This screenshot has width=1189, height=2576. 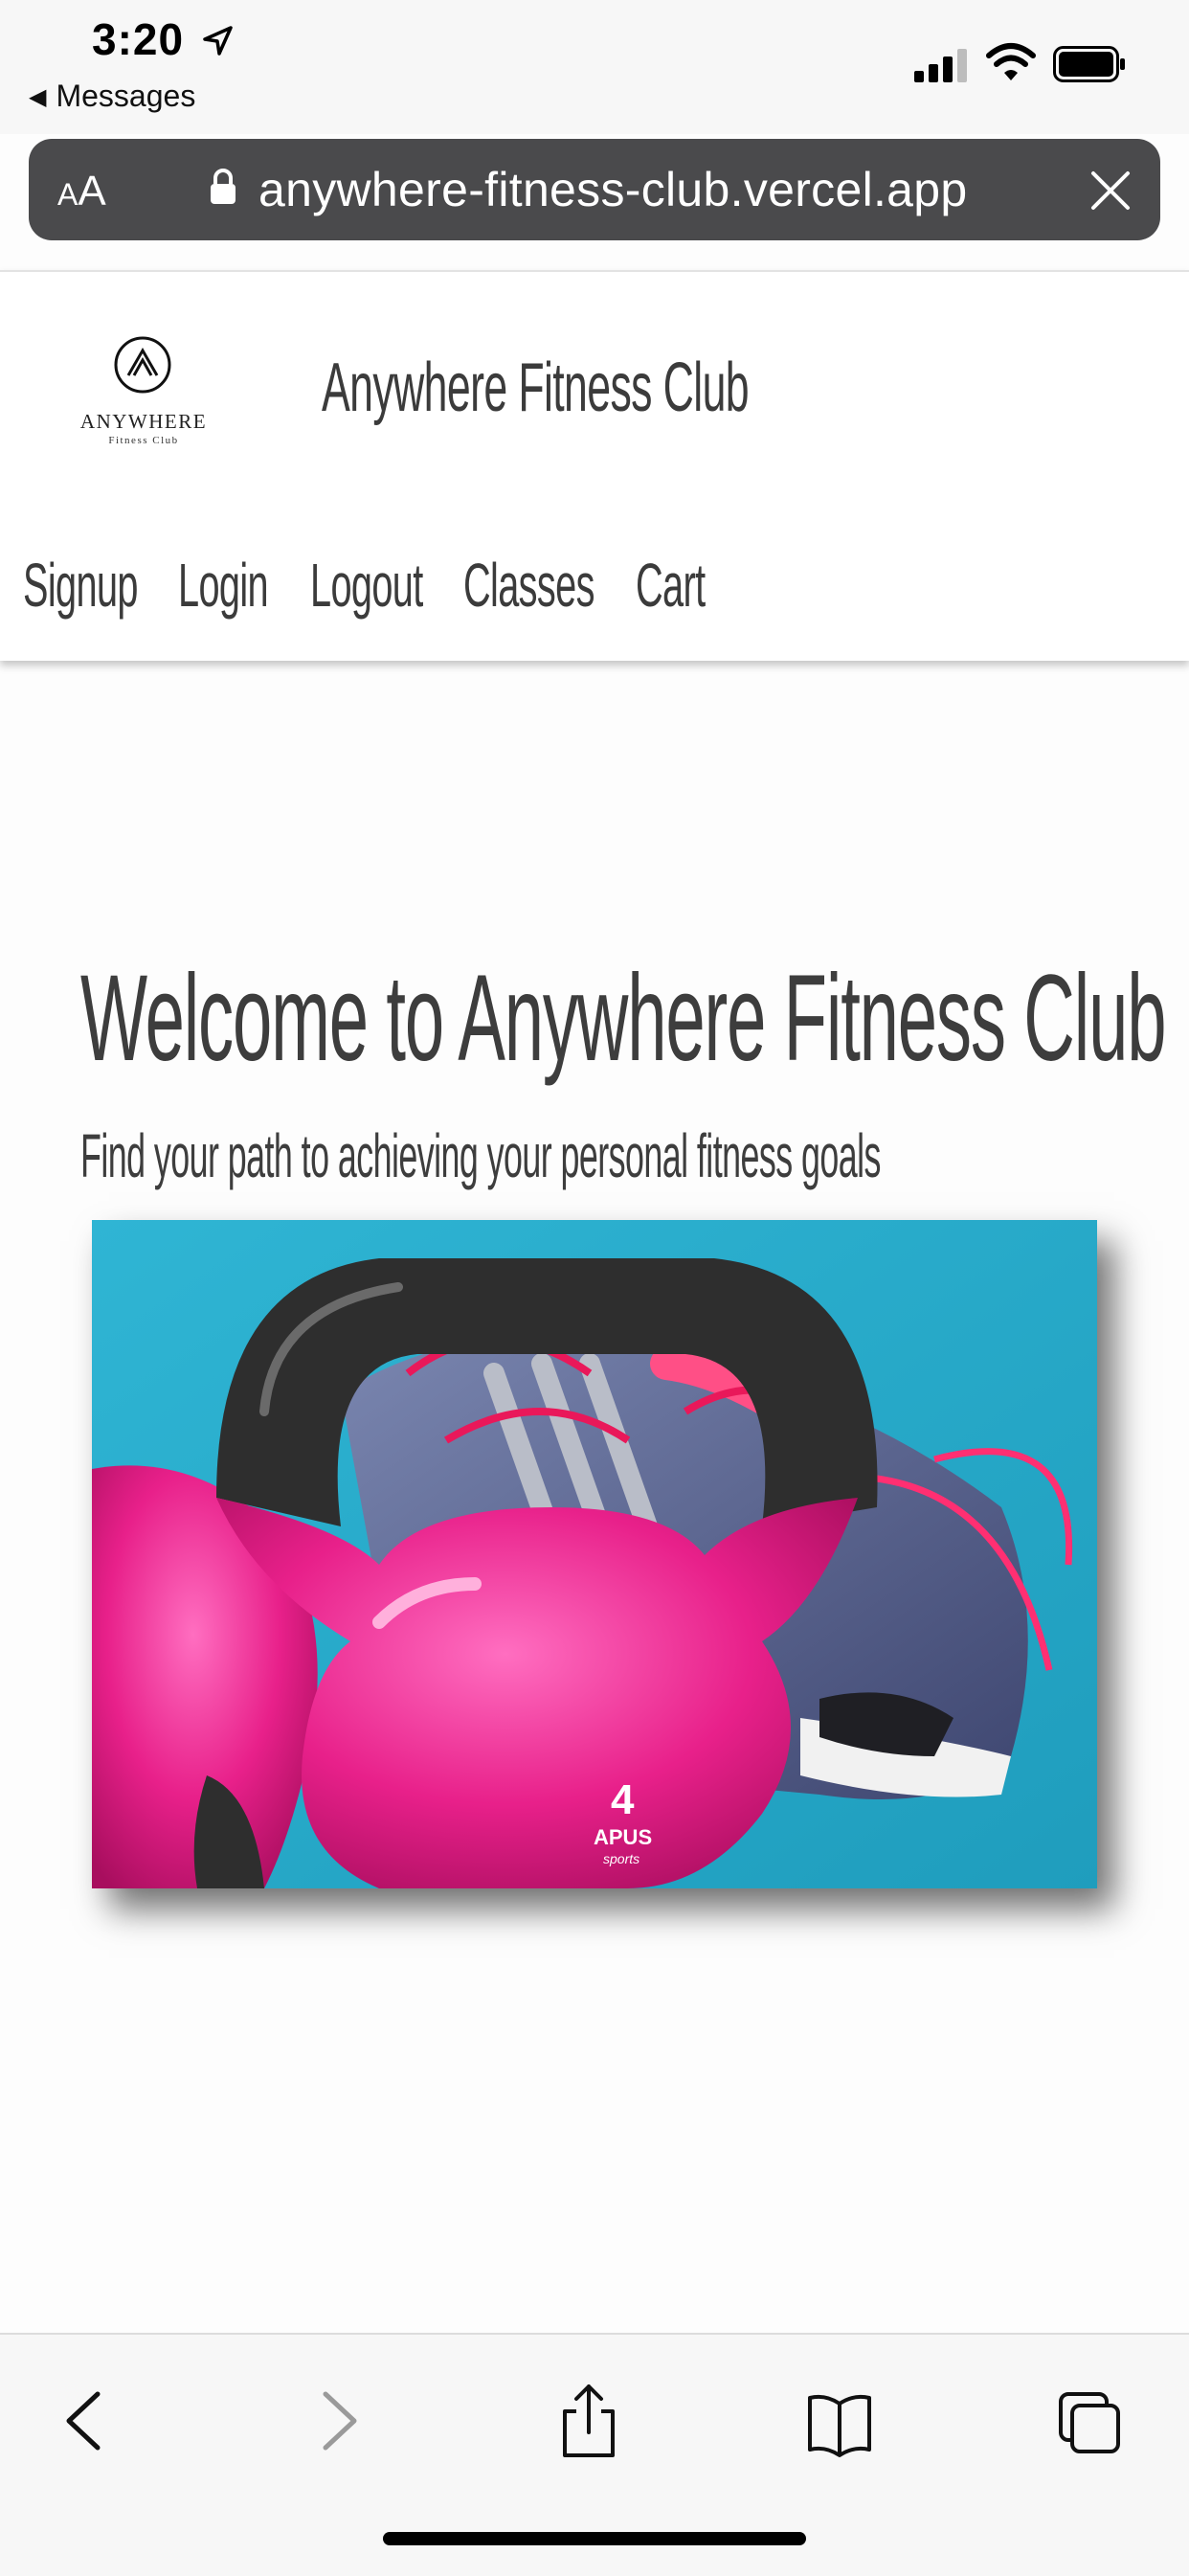 What do you see at coordinates (38, 97) in the screenshot?
I see `back-triangle-icon: ◀` at bounding box center [38, 97].